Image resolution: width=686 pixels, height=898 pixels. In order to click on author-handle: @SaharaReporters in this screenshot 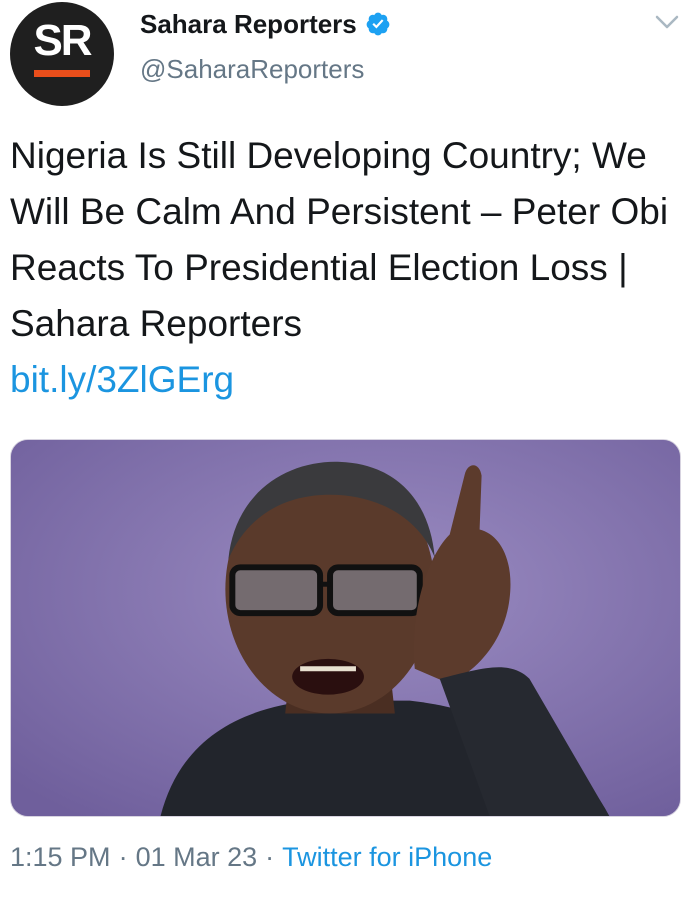, I will do `click(252, 69)`.